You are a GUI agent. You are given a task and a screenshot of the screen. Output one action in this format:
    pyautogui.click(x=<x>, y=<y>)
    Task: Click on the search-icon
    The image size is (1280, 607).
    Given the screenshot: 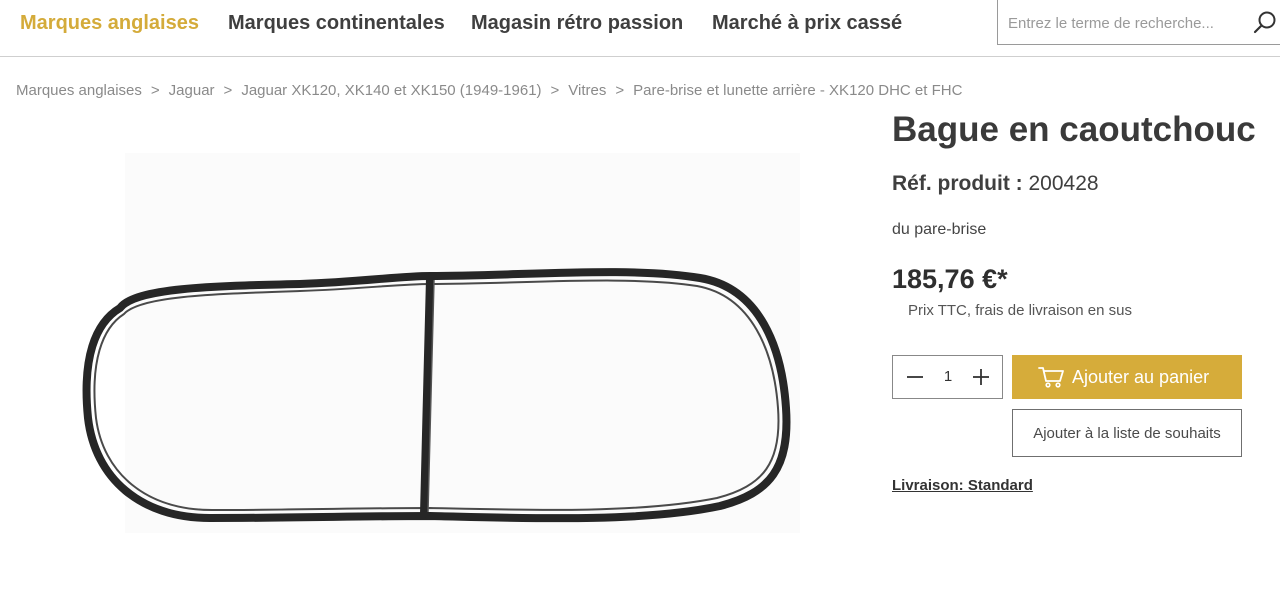 What is the action you would take?
    pyautogui.click(x=1265, y=23)
    